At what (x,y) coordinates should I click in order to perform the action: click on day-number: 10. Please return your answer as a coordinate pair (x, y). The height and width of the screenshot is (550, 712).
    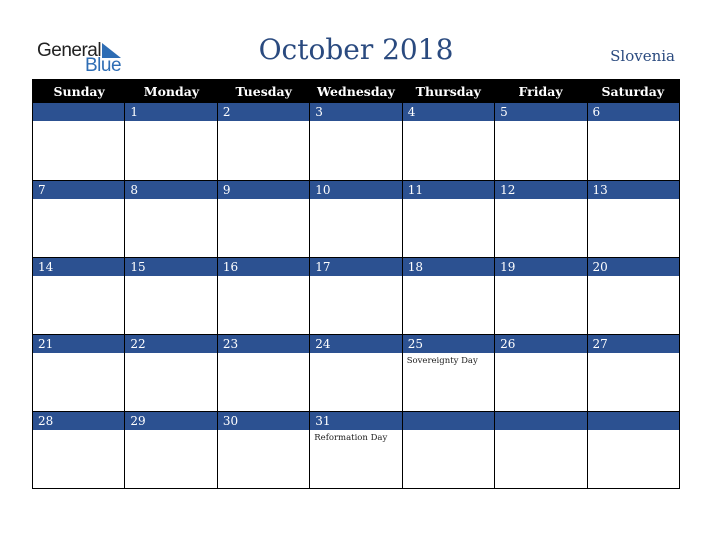
    Looking at the image, I should click on (356, 190).